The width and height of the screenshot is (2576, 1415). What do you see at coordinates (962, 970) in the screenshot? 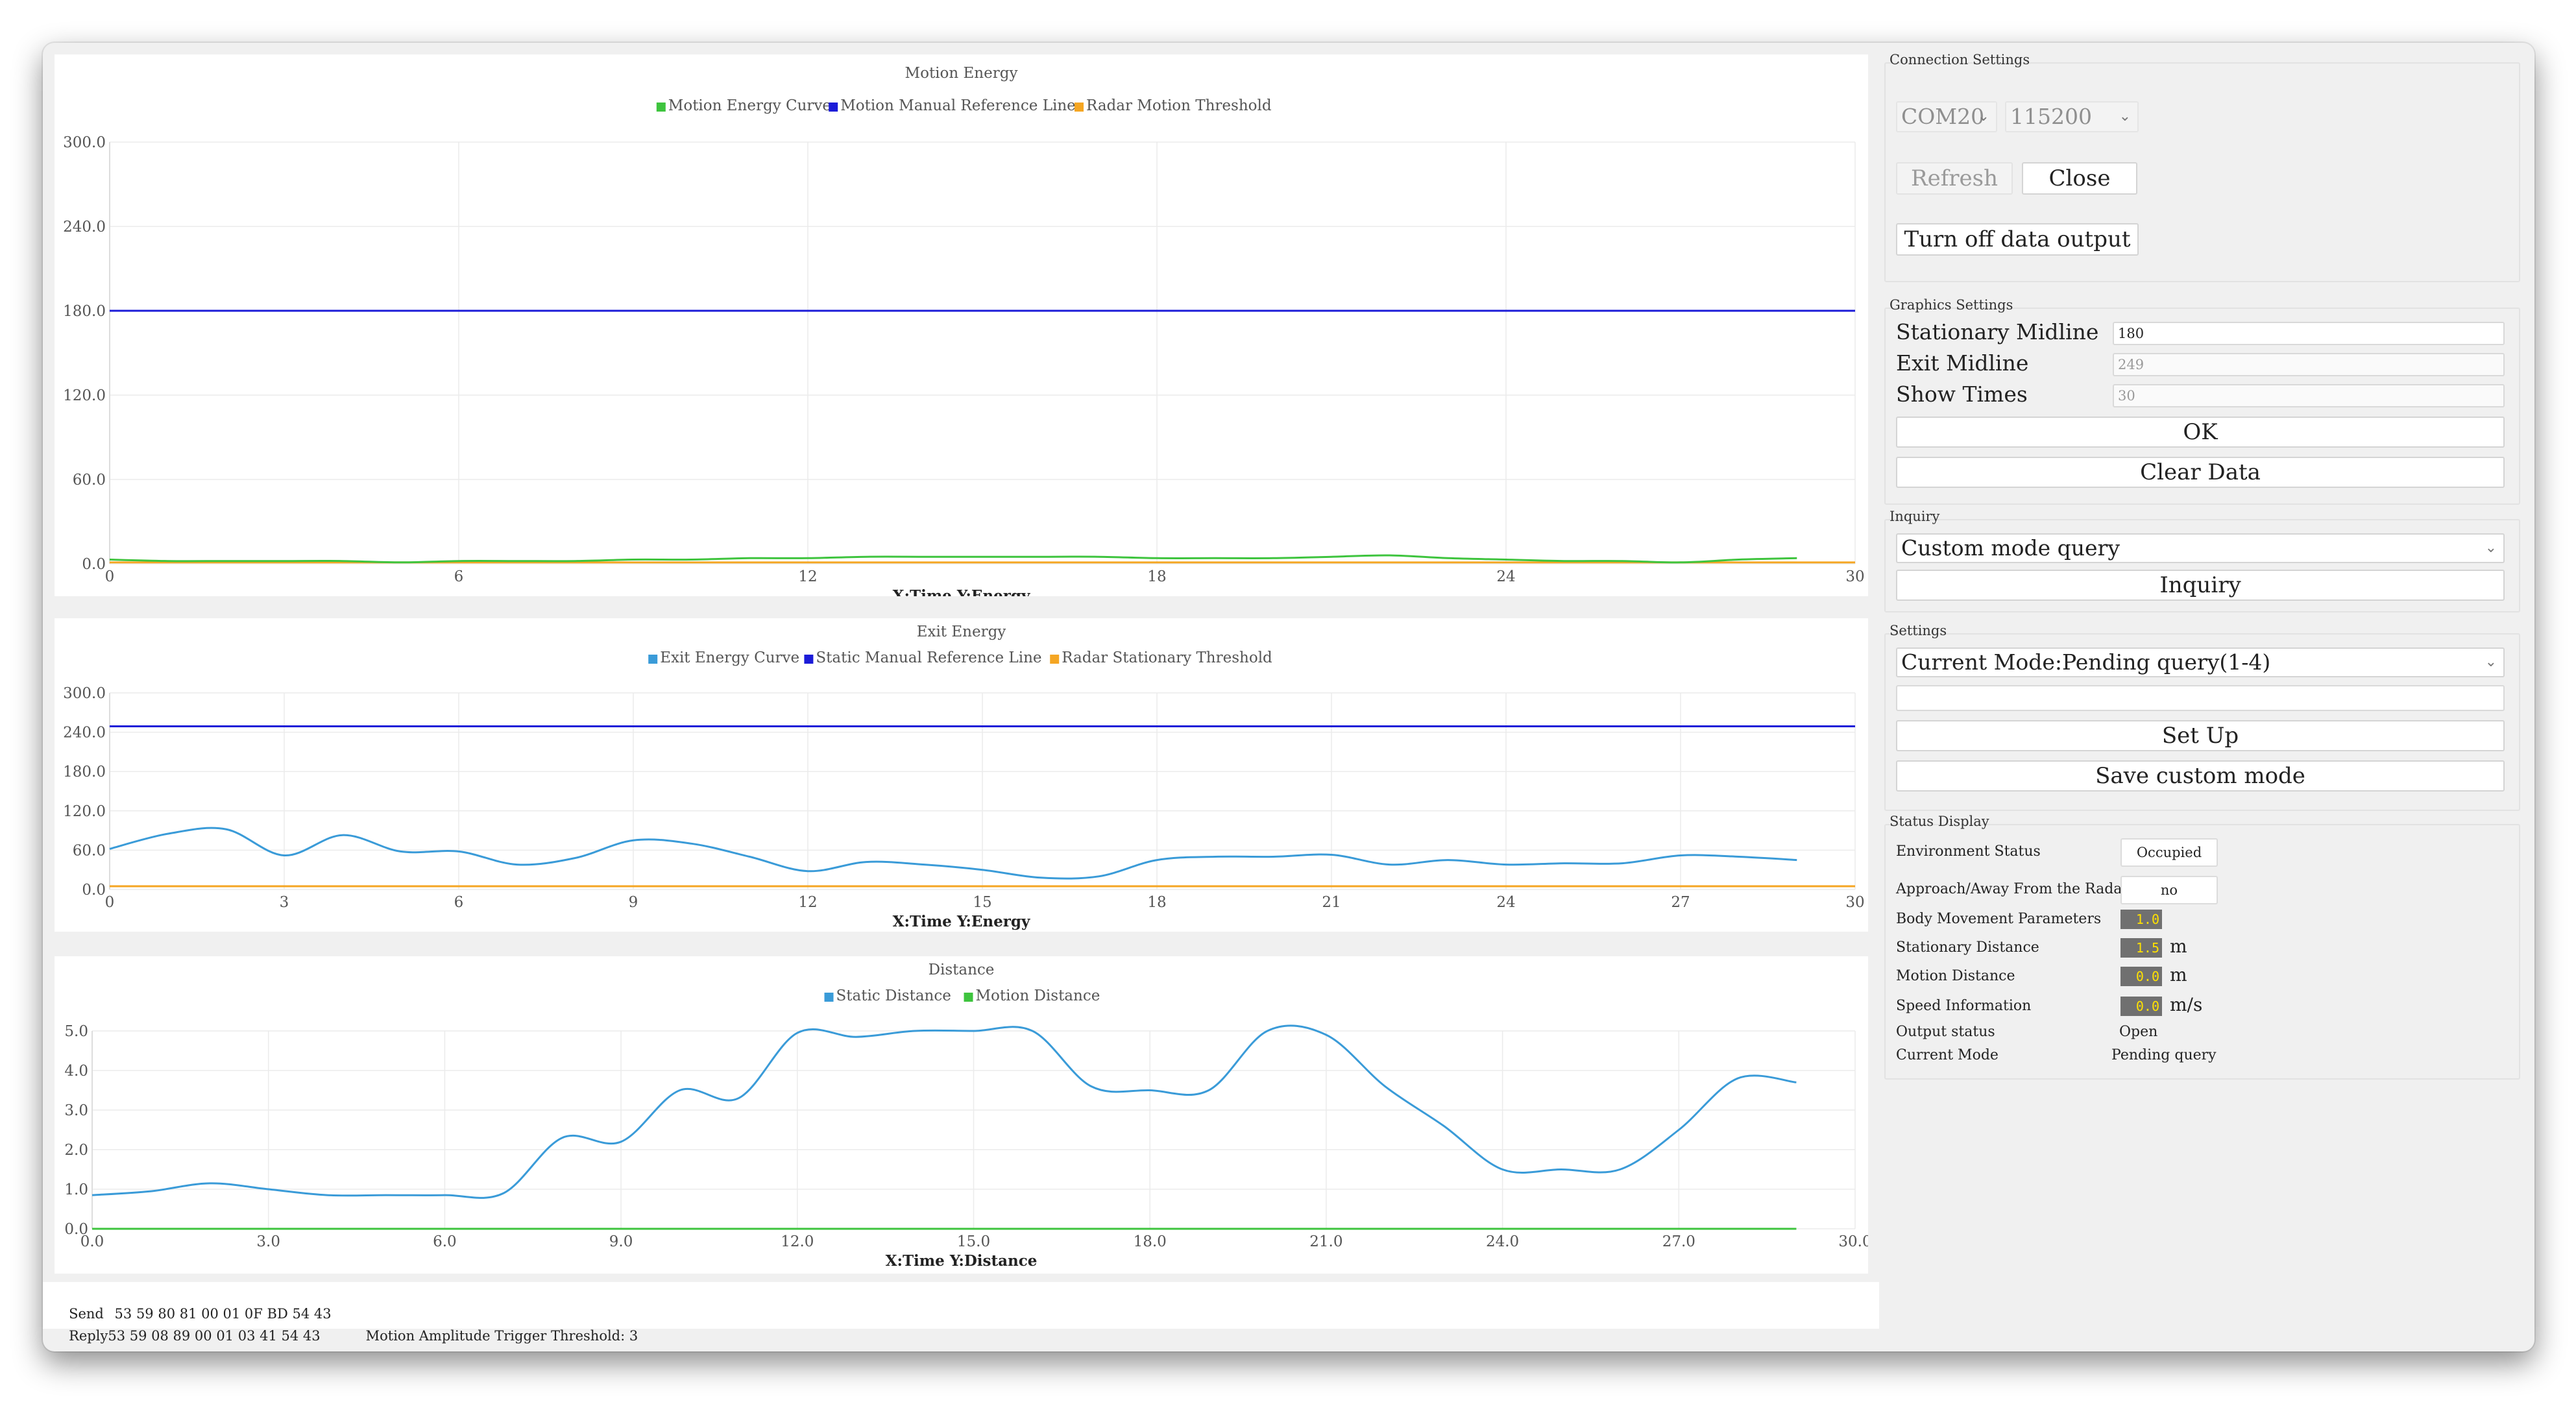
I see `chart-title: Distance` at bounding box center [962, 970].